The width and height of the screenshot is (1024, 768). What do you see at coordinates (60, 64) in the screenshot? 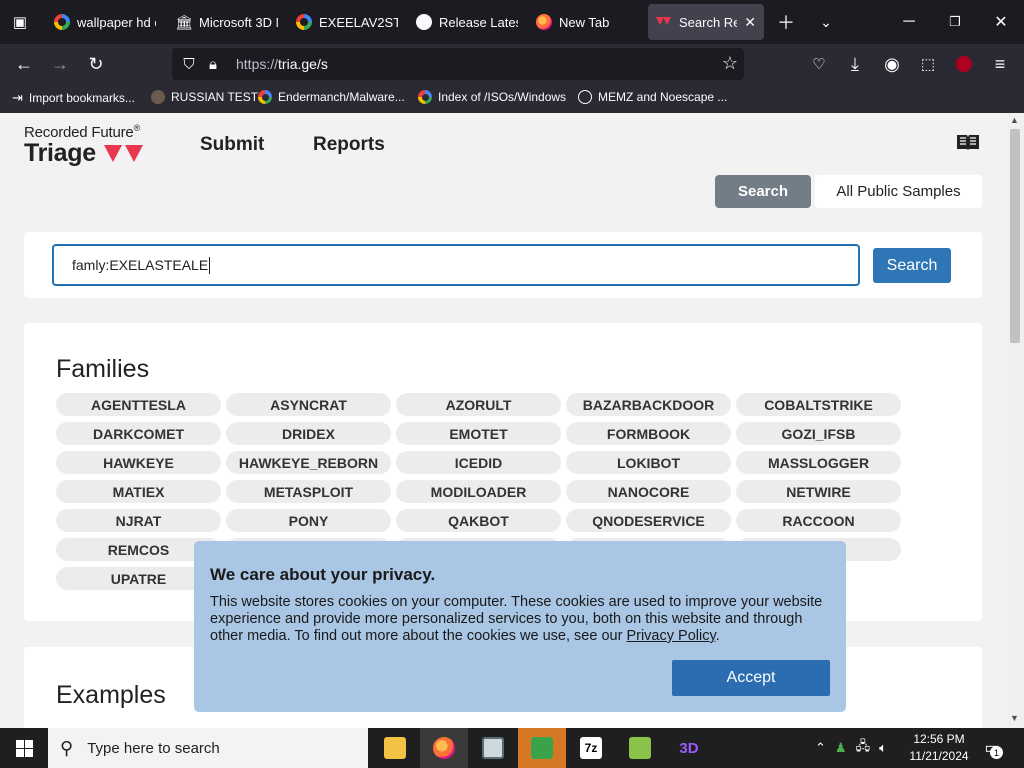
I see `forward-icon: →` at bounding box center [60, 64].